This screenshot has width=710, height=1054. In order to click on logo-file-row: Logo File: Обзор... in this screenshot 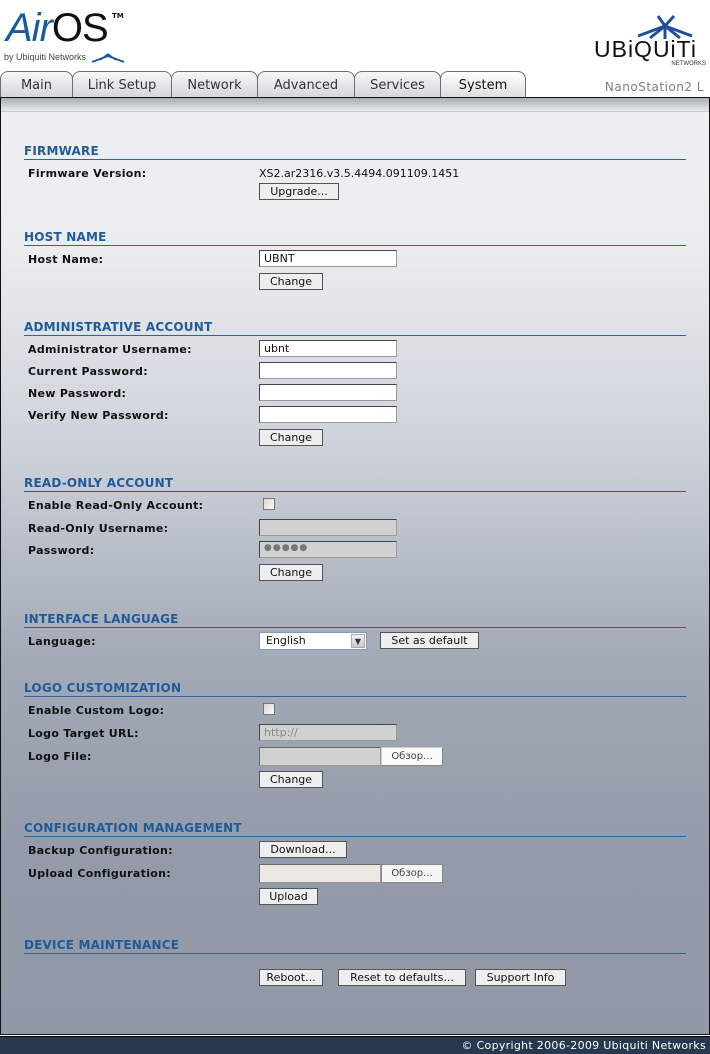, I will do `click(355, 757)`.